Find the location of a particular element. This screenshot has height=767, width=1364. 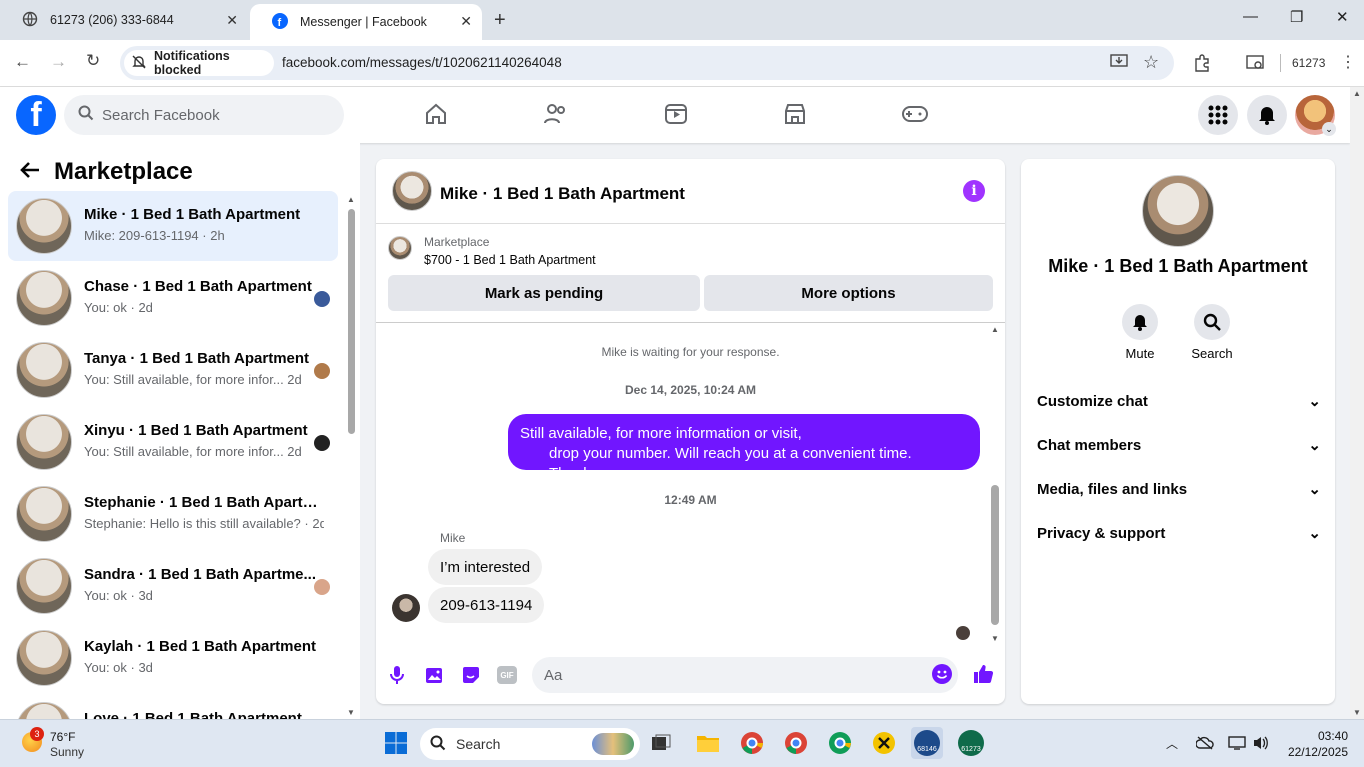

network-icon is located at coordinates (1237, 745).